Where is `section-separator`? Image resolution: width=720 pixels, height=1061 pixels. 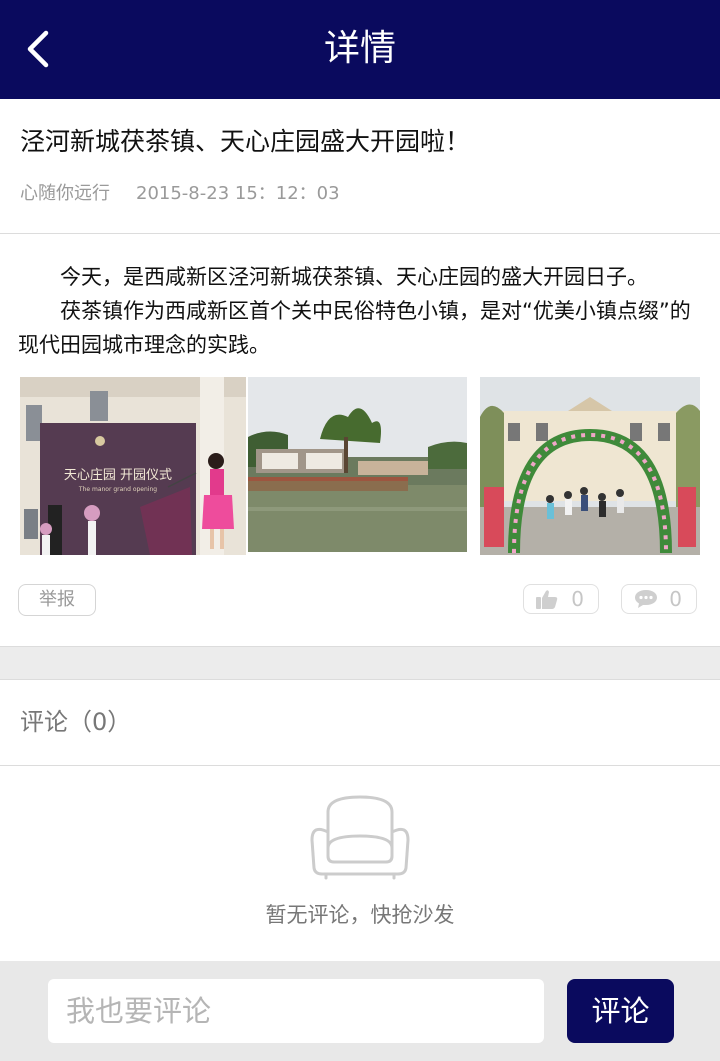 section-separator is located at coordinates (360, 663).